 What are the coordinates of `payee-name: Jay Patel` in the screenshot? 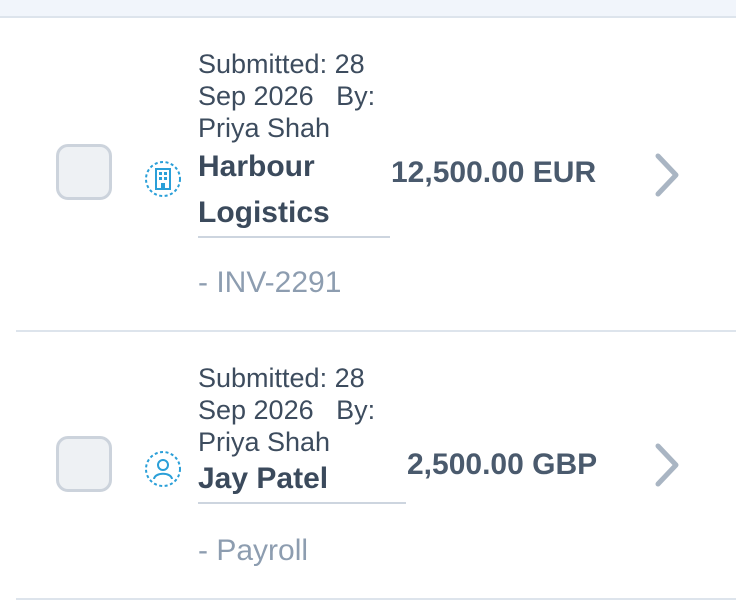 It's located at (263, 478).